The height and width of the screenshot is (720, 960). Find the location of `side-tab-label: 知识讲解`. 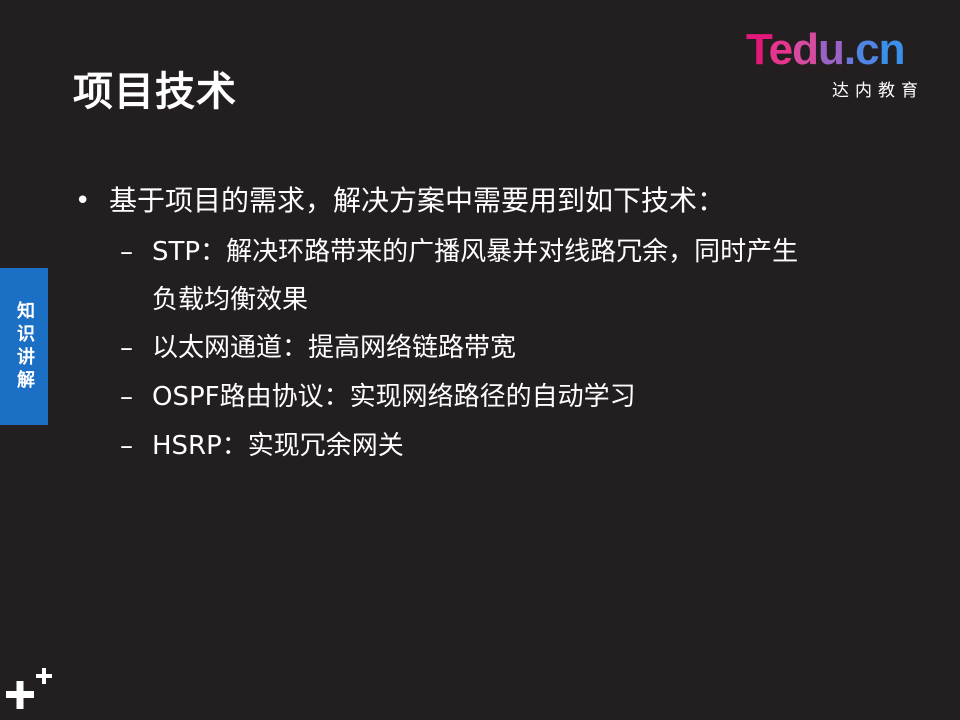

side-tab-label: 知识讲解 is located at coordinates (24, 346).